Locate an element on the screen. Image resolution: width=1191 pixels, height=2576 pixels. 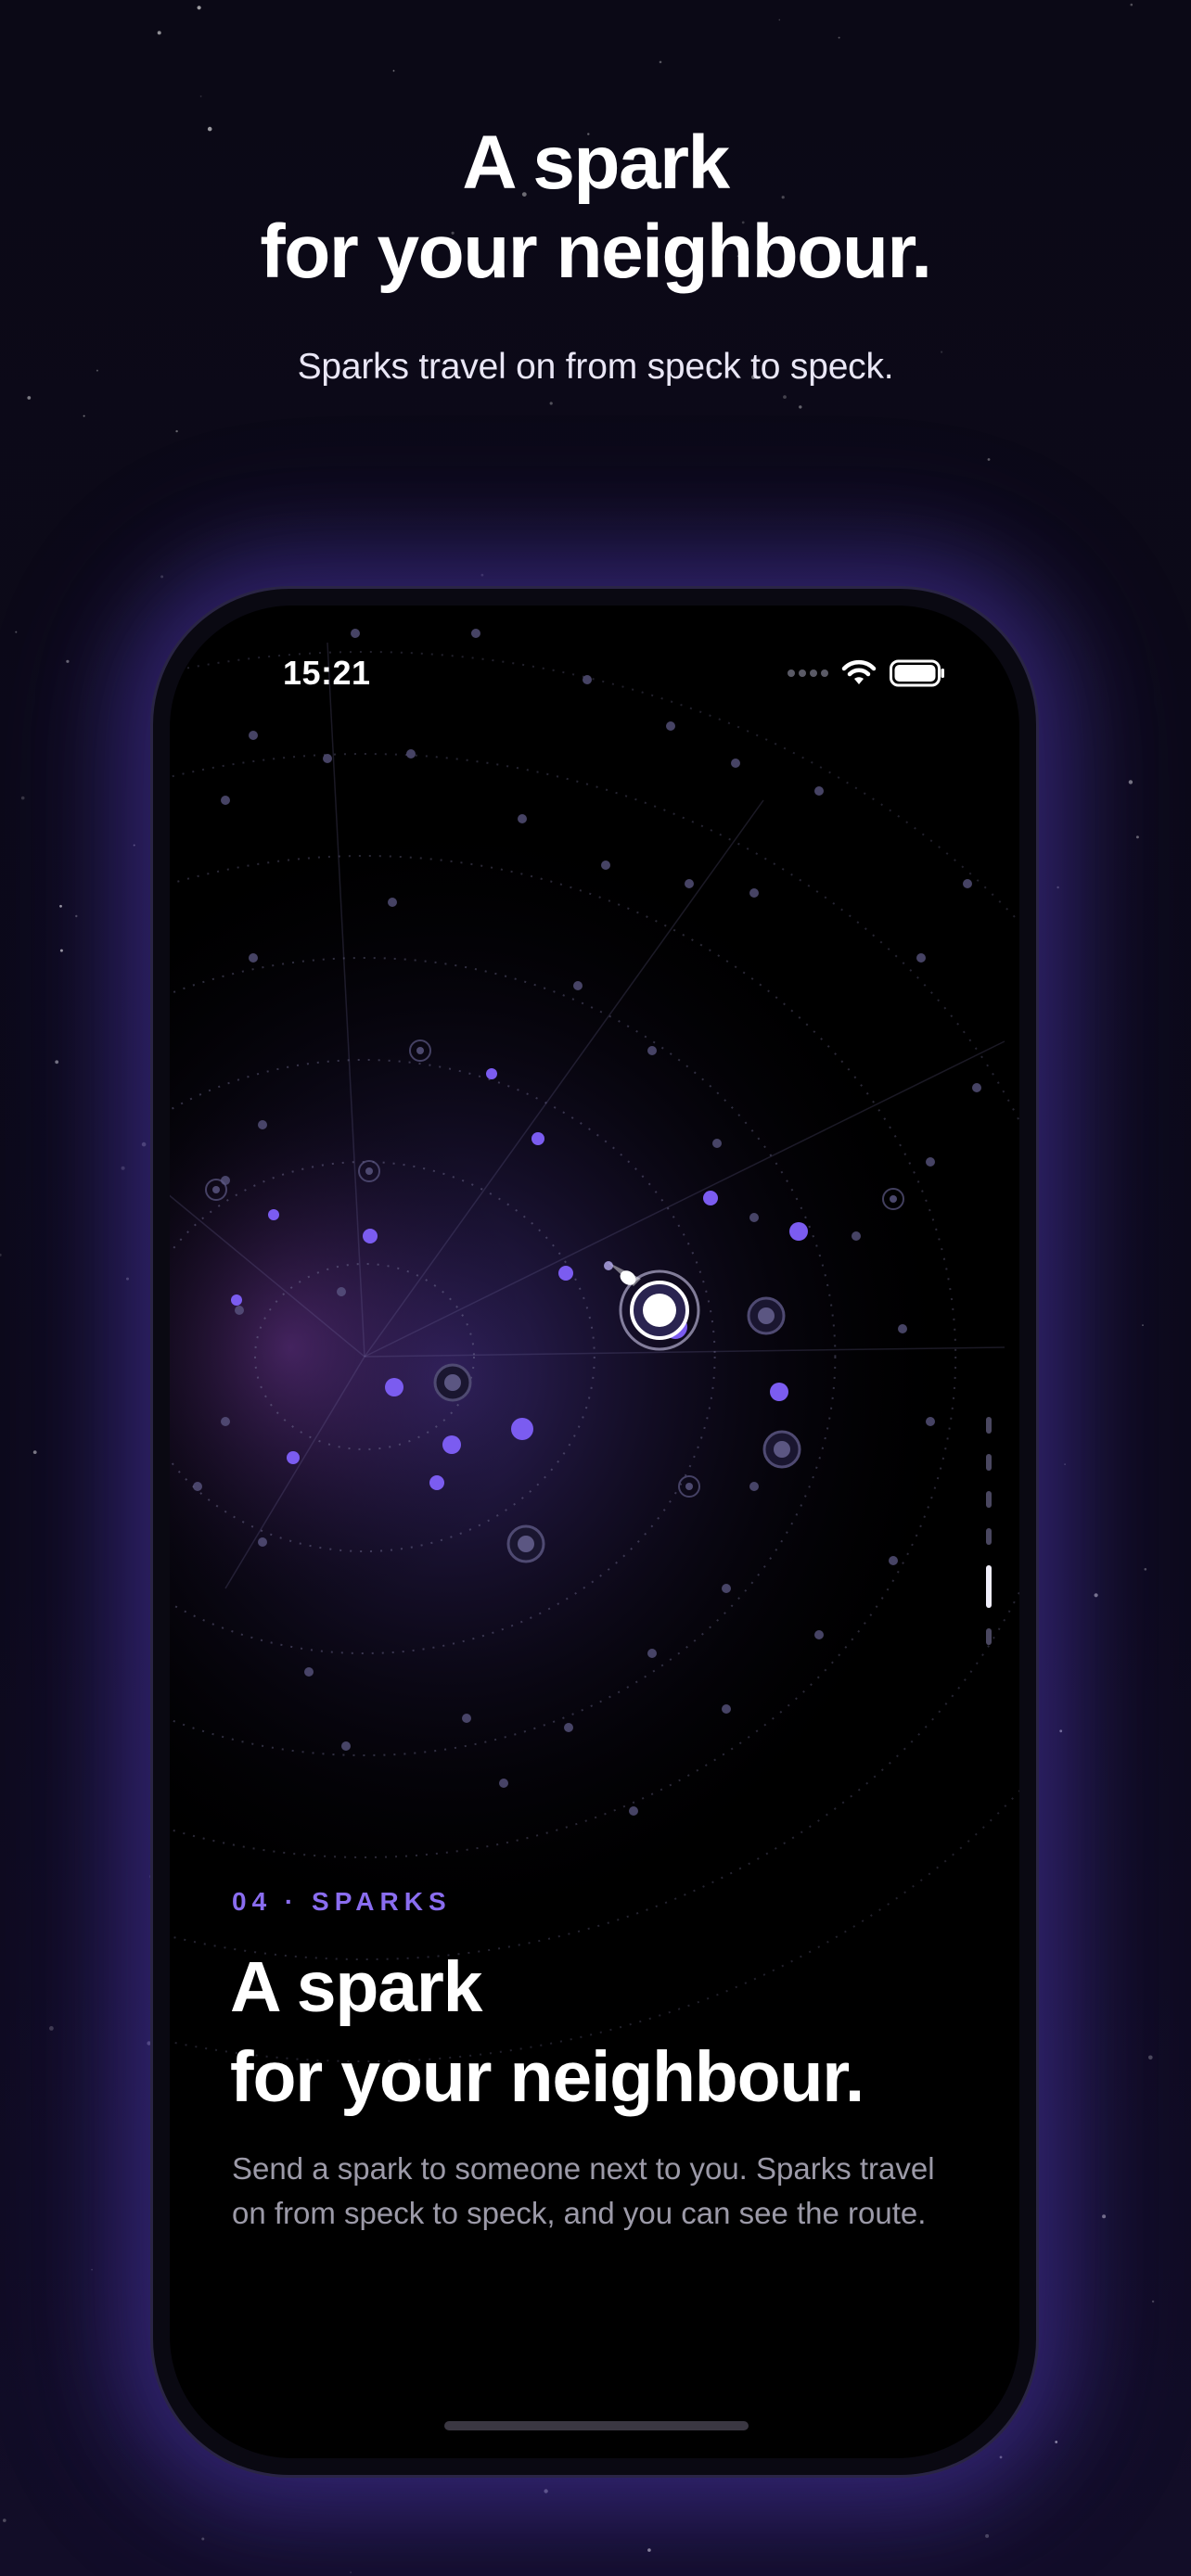
section-title-line2: for your neighbour. is located at coordinates (547, 2077).